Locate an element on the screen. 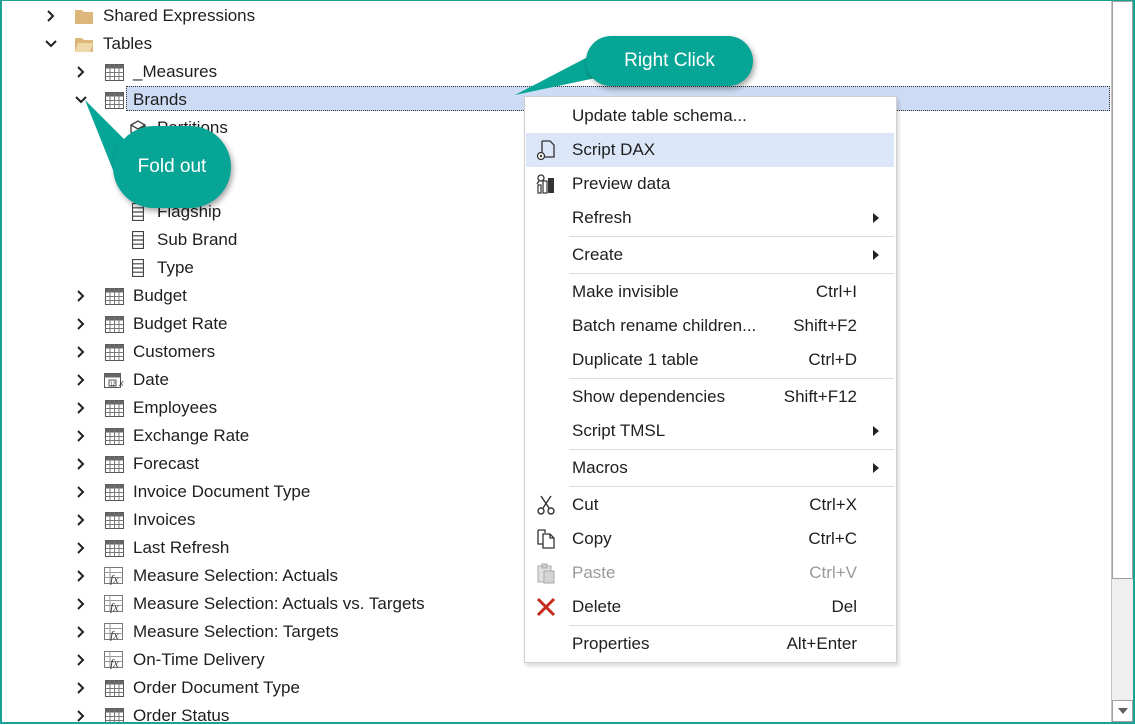 This screenshot has width=1135, height=725. tree-item-label: Employees is located at coordinates (175, 407).